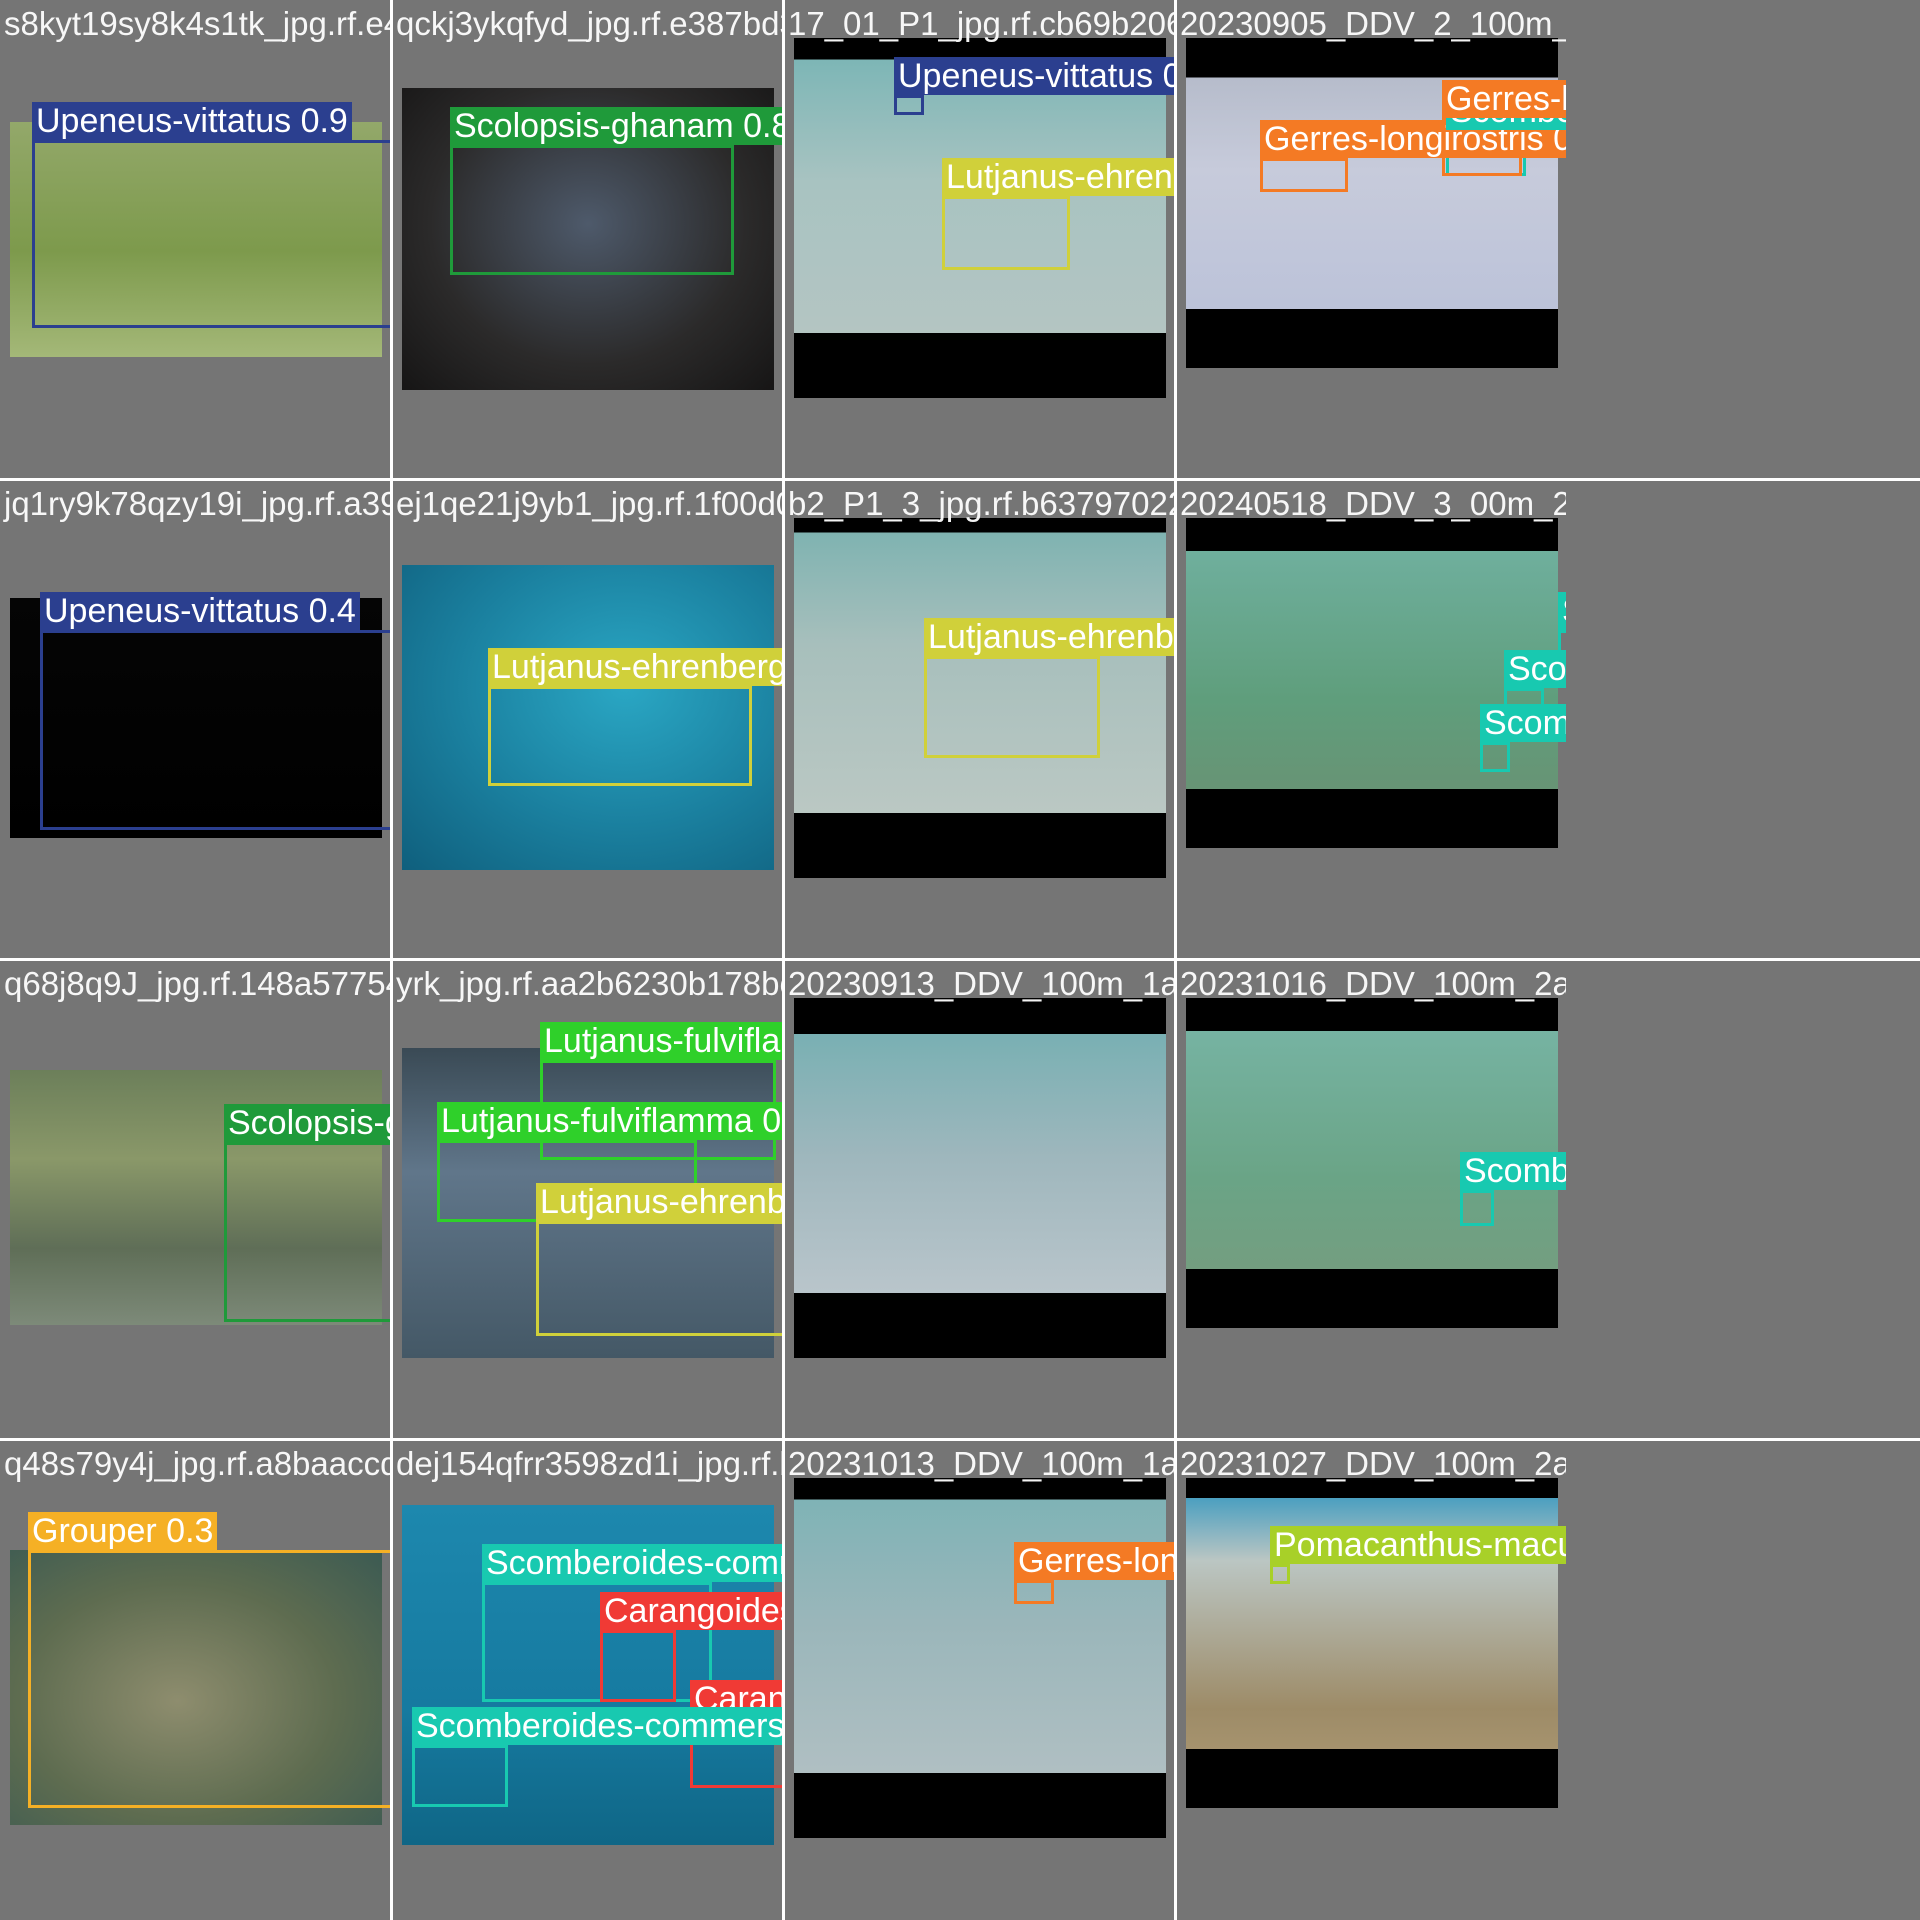 The image size is (1920, 1920). I want to click on detection-label: Pomacanthus-maculosus, so click(1418, 1545).